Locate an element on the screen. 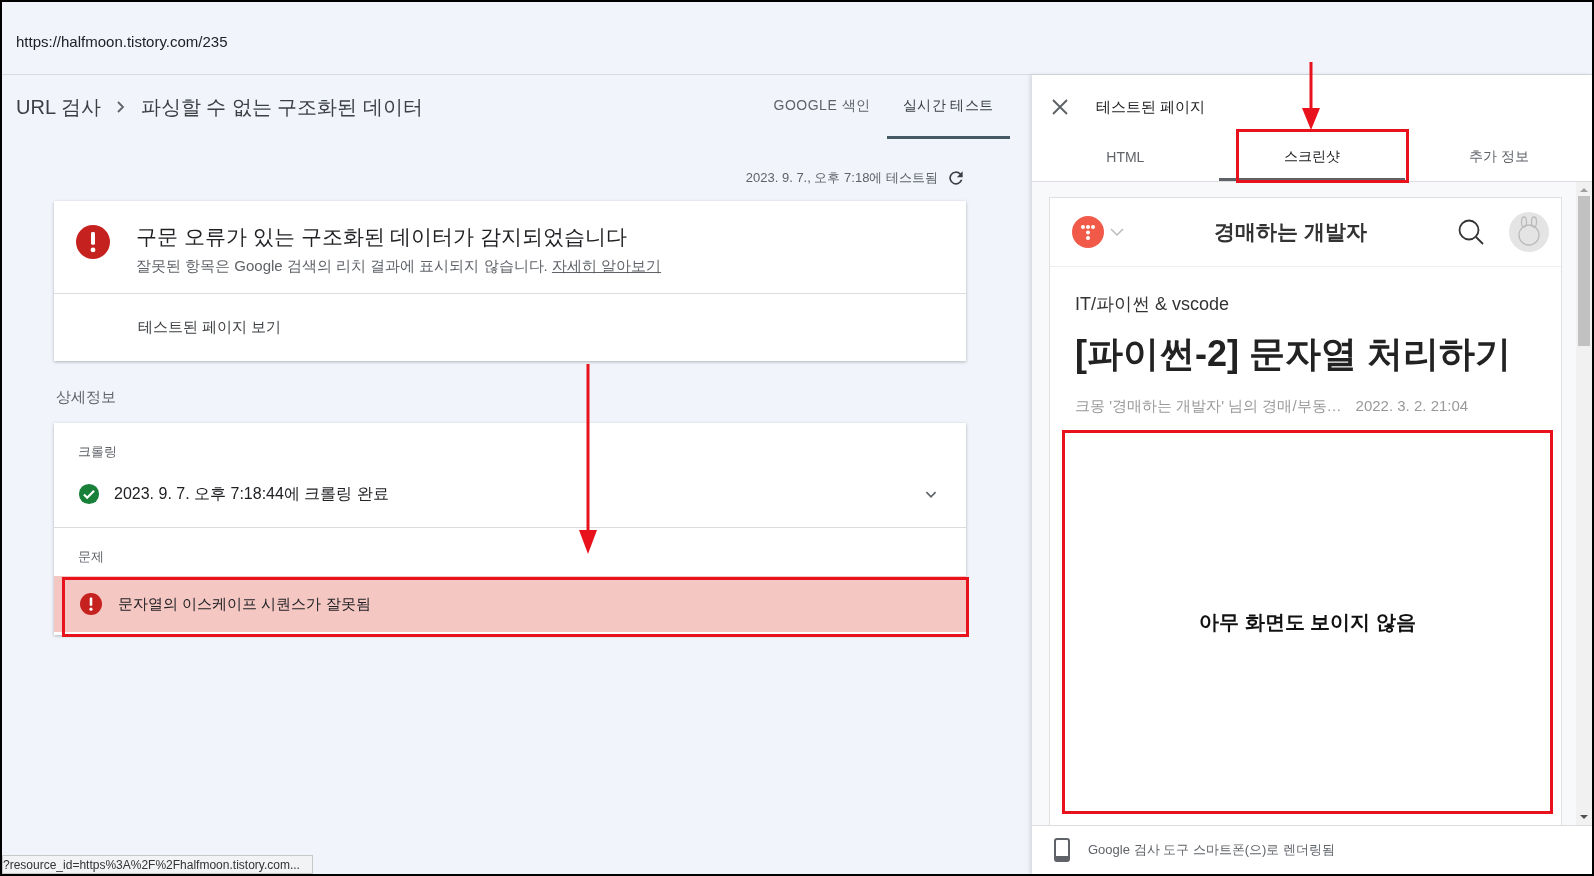 Image resolution: width=1594 pixels, height=876 pixels. section-heading: 상세정보 is located at coordinates (86, 397).